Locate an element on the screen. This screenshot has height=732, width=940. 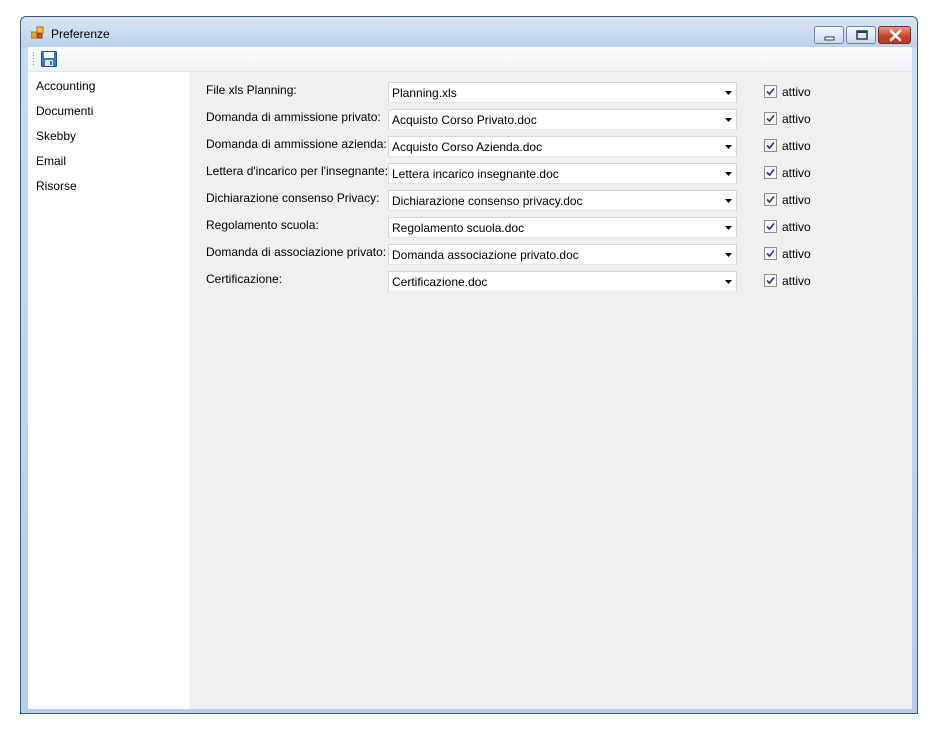
combo-value: Acquisto Corso Azienda.doc is located at coordinates (467, 147).